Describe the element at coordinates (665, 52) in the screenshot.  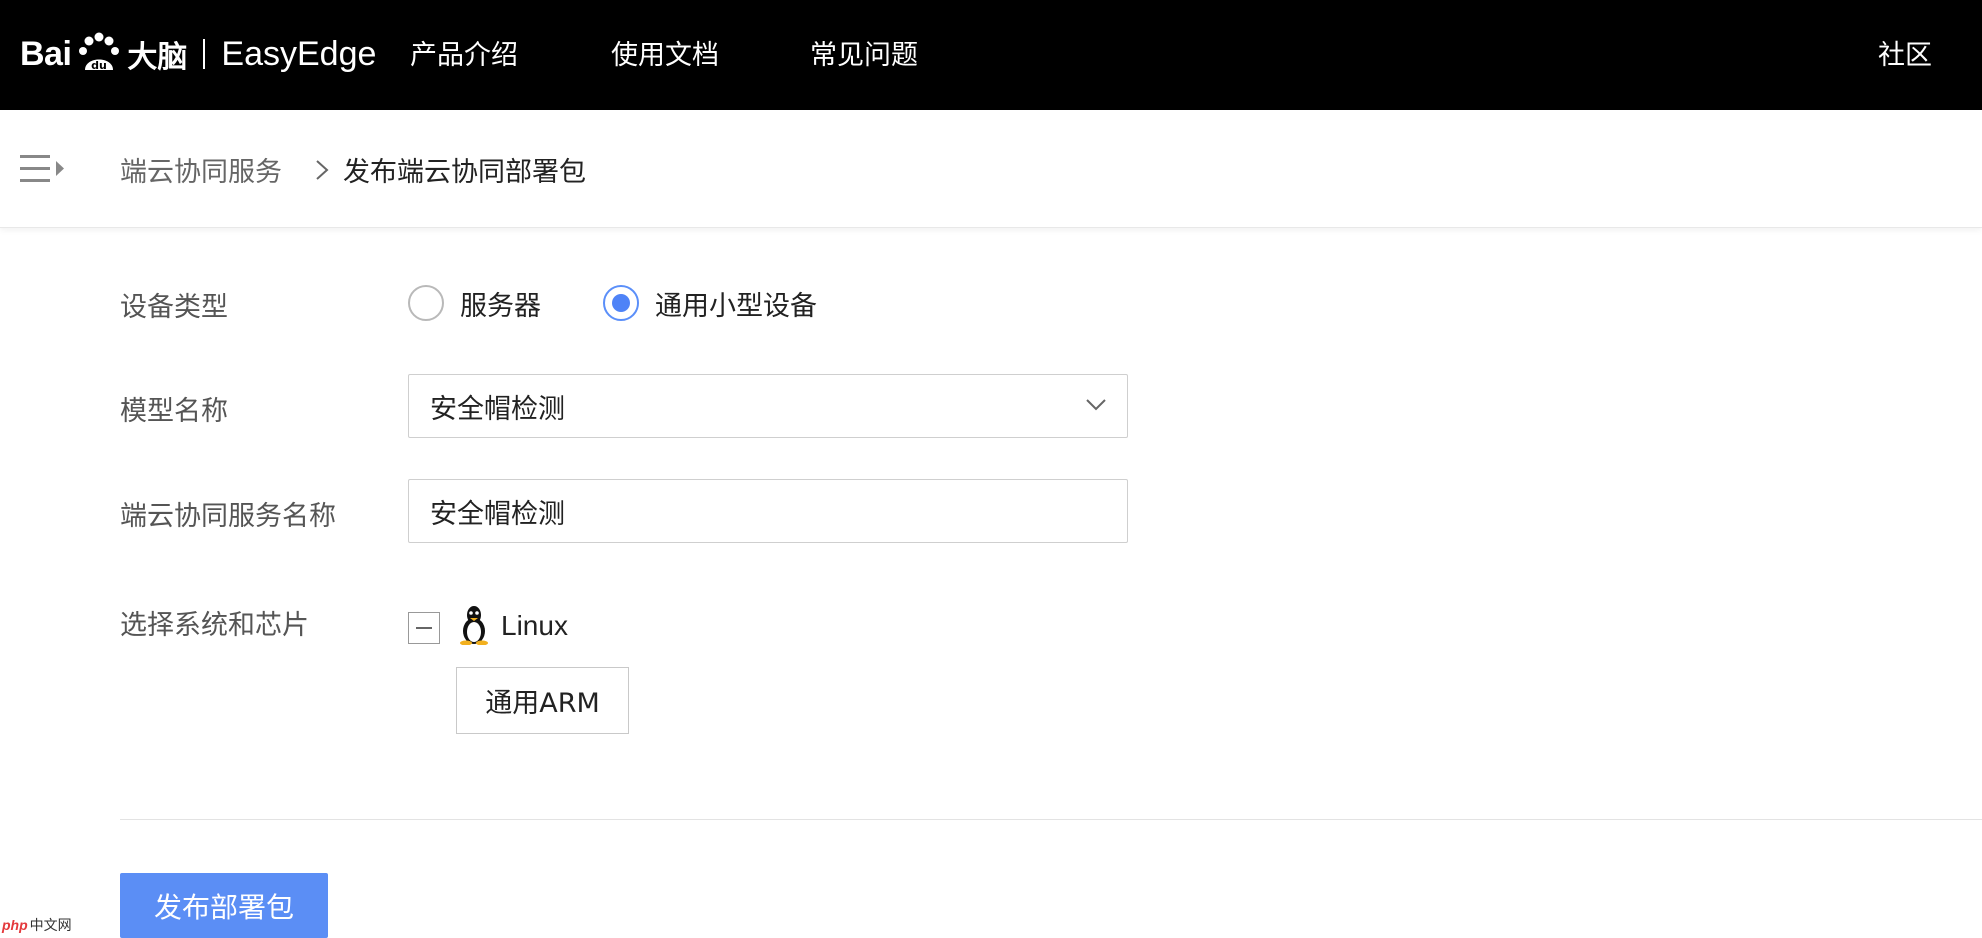
I see `nav-docs: 使用文档` at that location.